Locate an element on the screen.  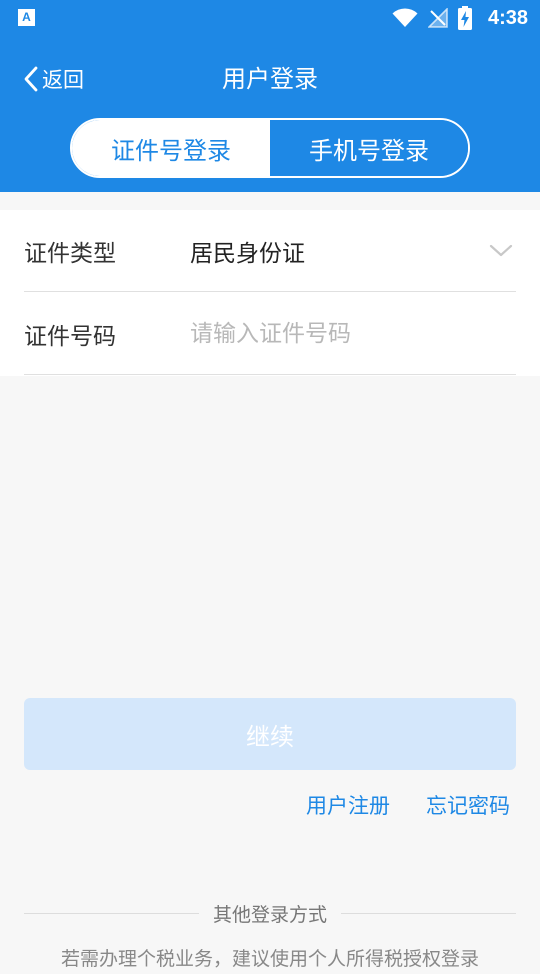
id-type-label: 证件类型 is located at coordinates (70, 253).